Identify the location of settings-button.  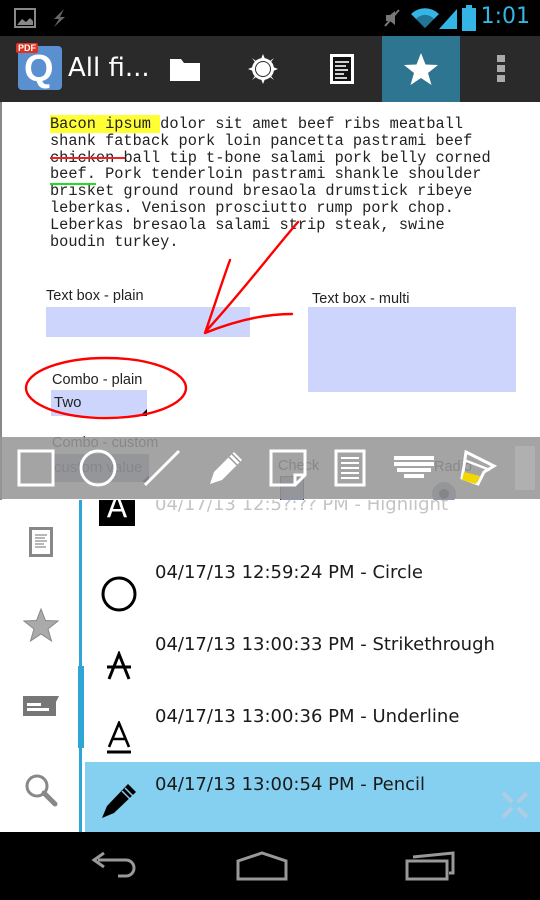
(263, 69).